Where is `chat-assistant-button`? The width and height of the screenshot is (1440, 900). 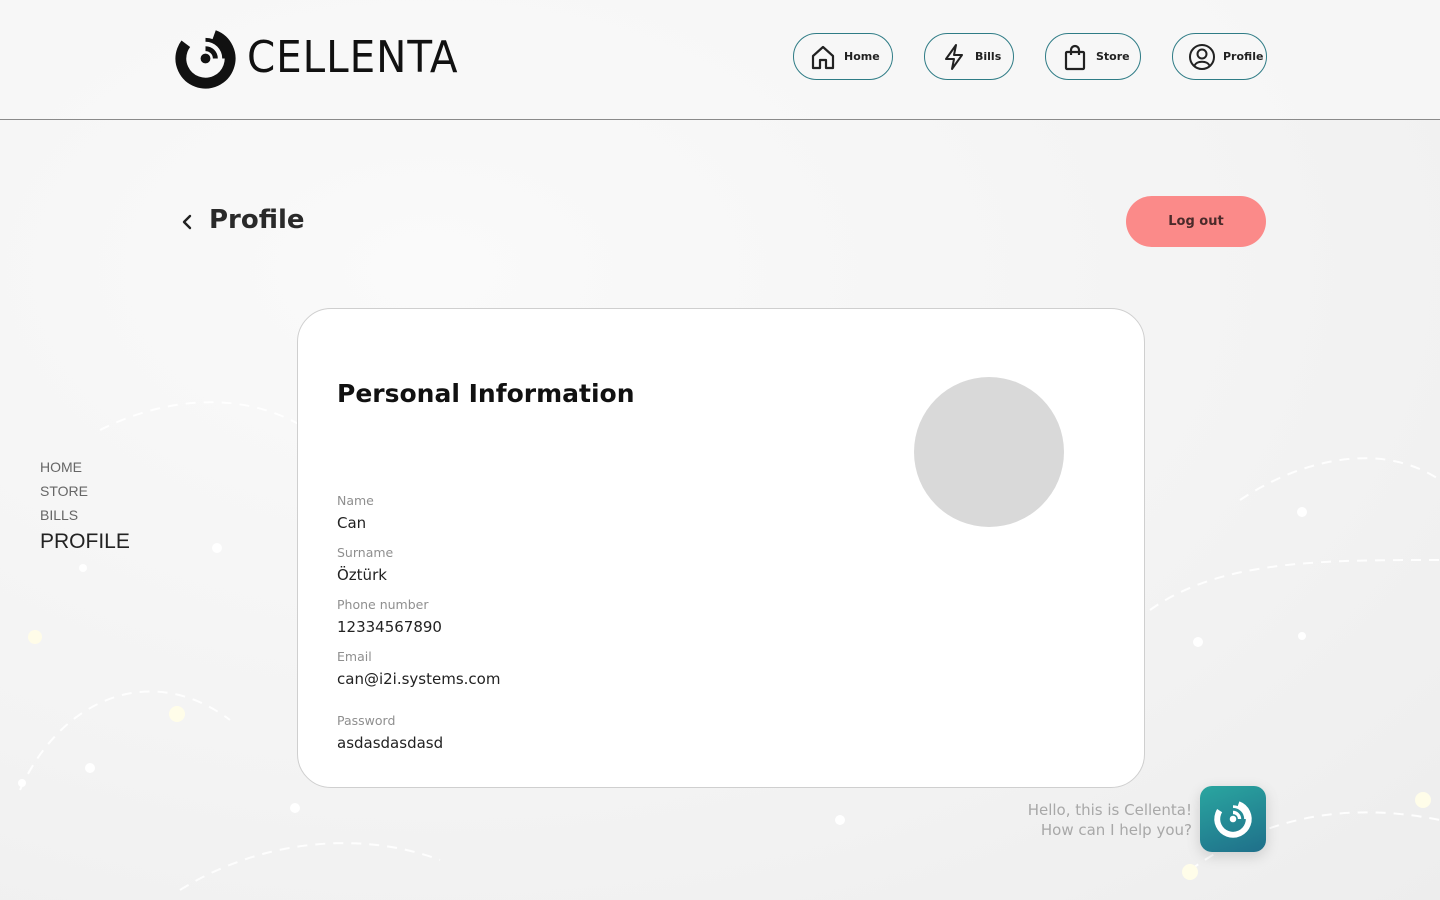
chat-assistant-button is located at coordinates (1233, 819).